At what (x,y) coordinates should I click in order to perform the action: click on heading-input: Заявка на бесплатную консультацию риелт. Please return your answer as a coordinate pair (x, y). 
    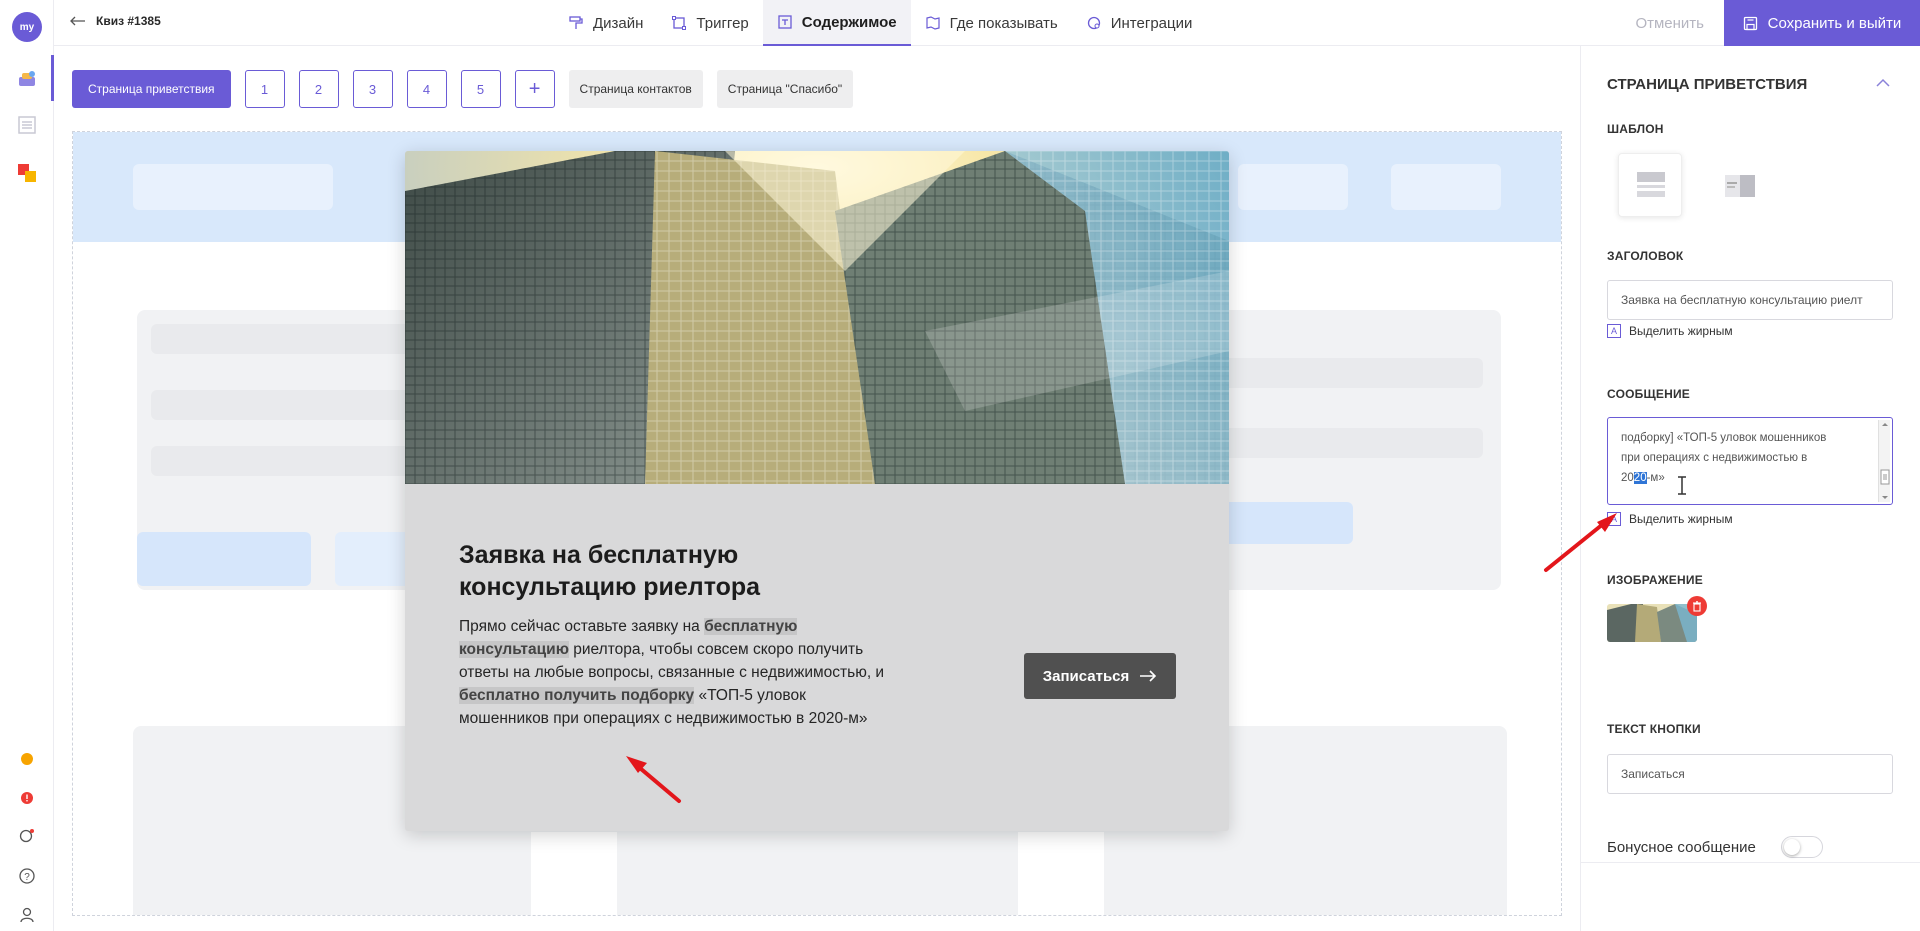
    Looking at the image, I should click on (1750, 300).